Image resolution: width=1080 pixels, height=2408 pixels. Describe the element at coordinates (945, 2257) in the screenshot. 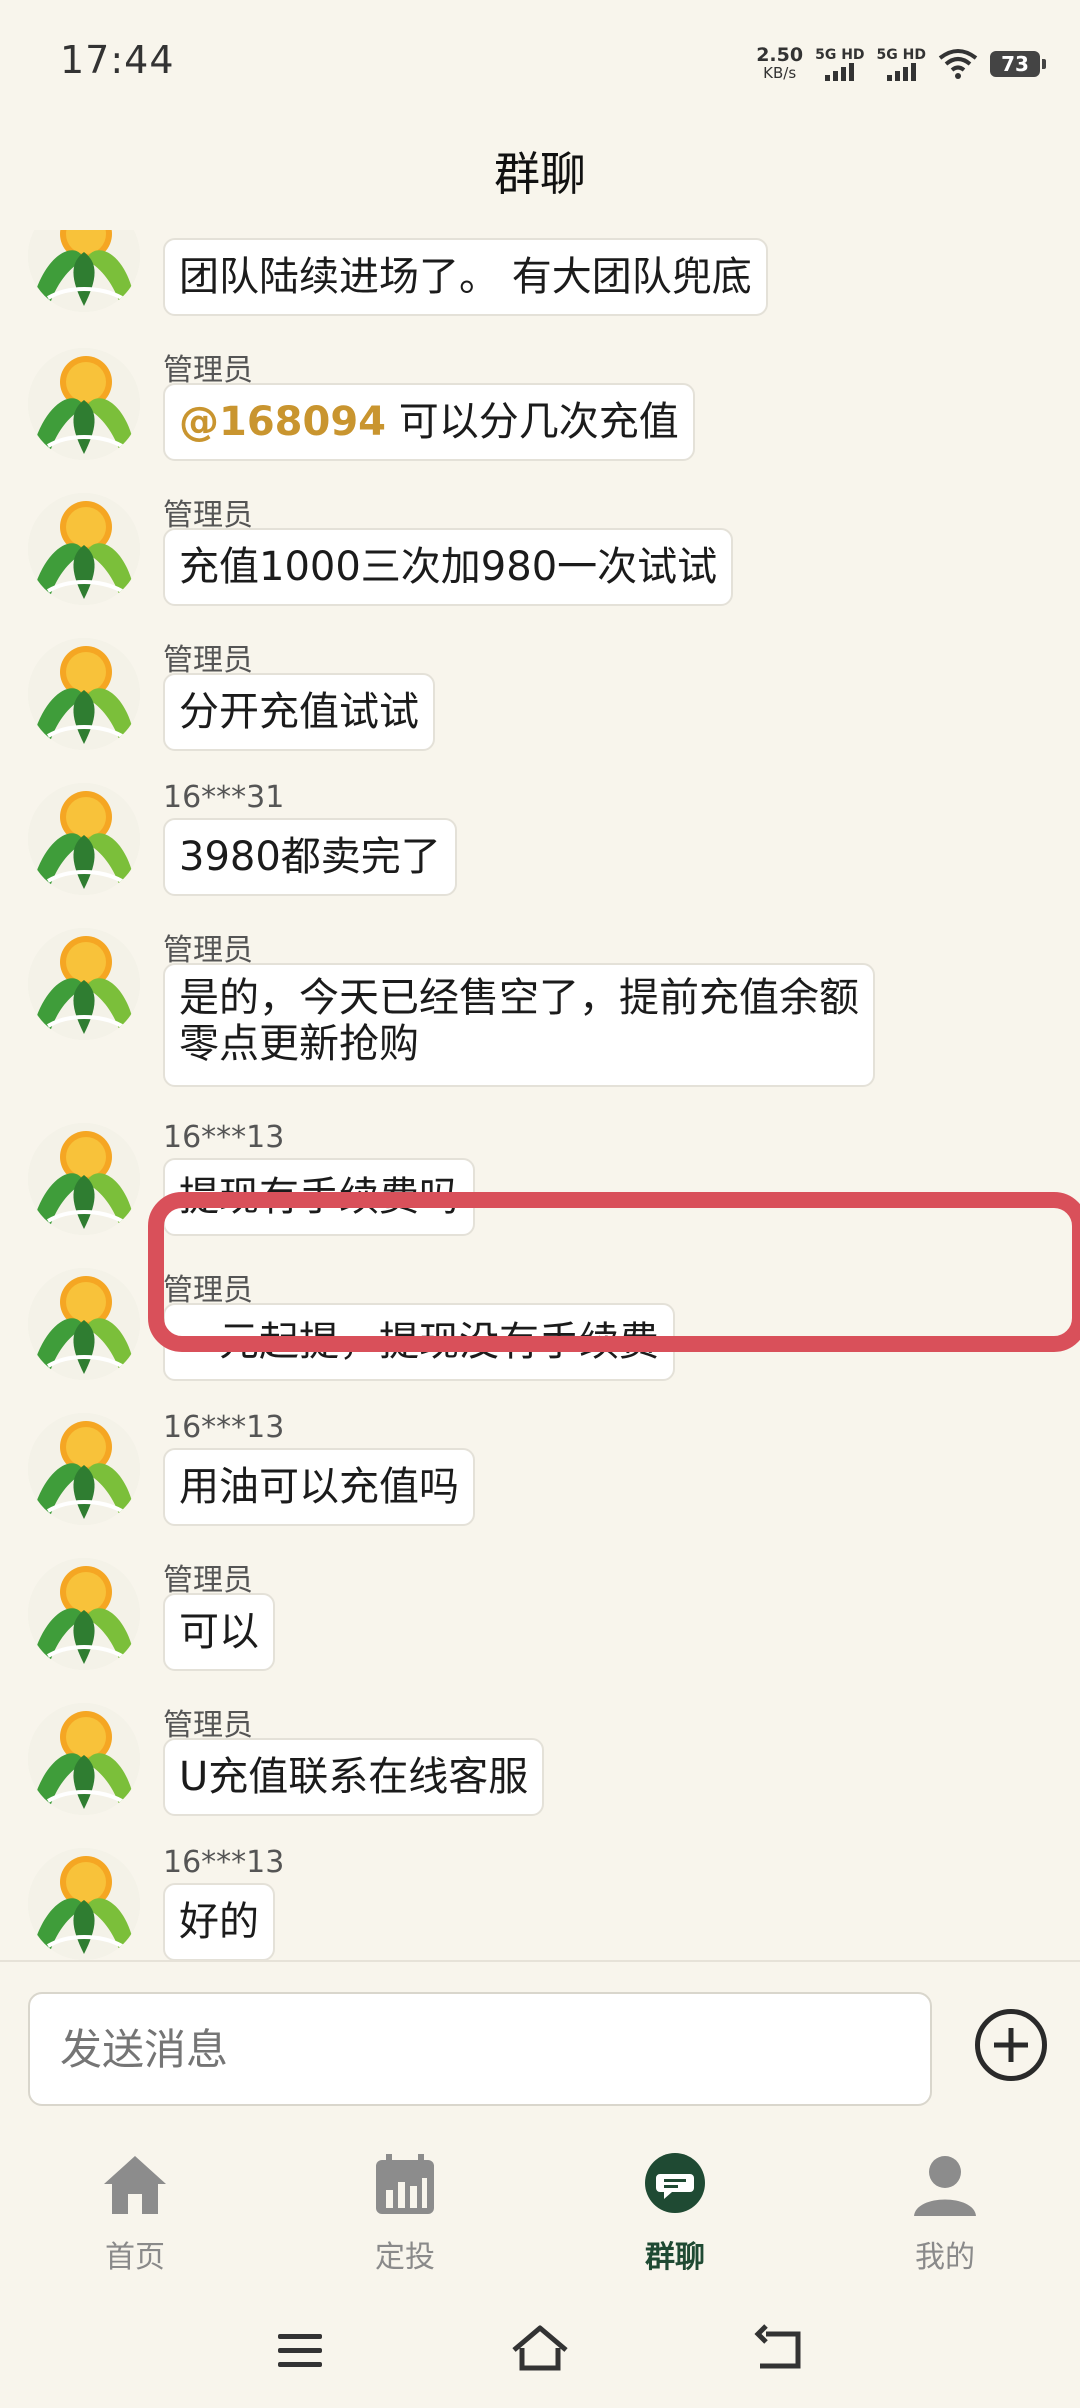

I see `tab-label: 我的` at that location.